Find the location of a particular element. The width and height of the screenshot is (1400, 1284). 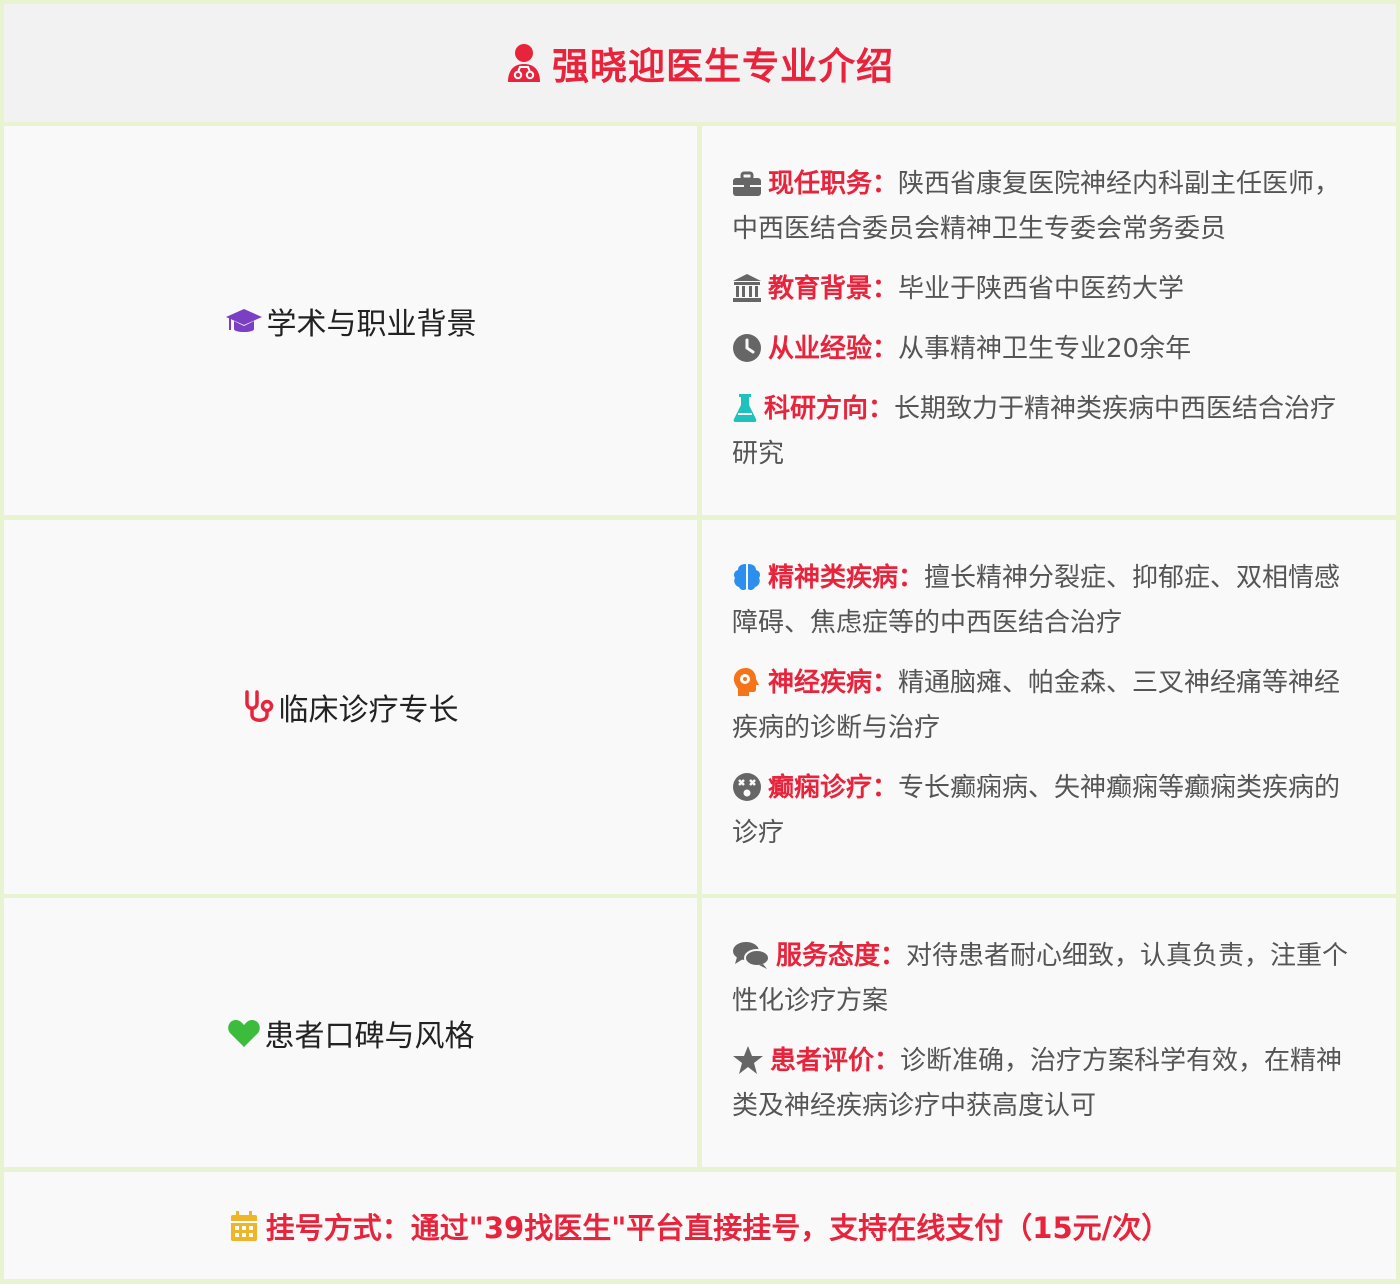

section-label: 学术与职业背景 is located at coordinates (351, 321).